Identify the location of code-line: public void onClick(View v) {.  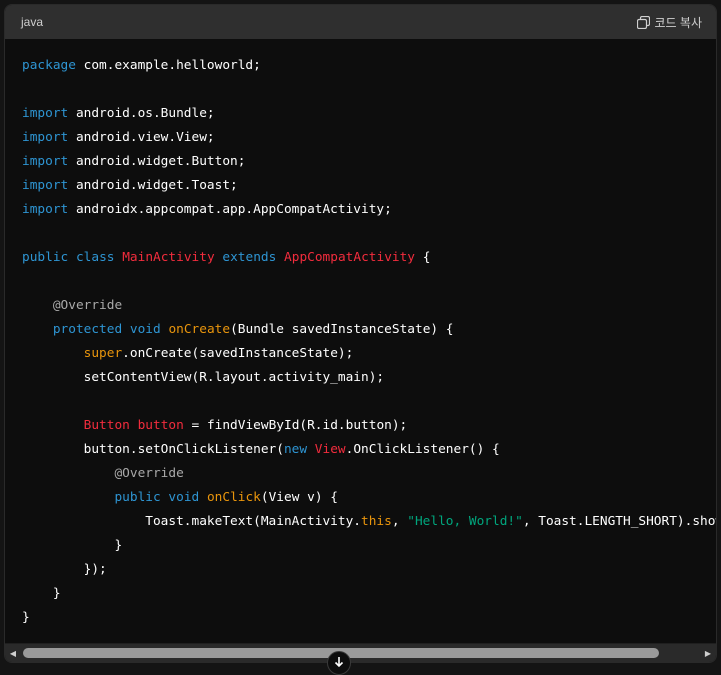
(369, 498).